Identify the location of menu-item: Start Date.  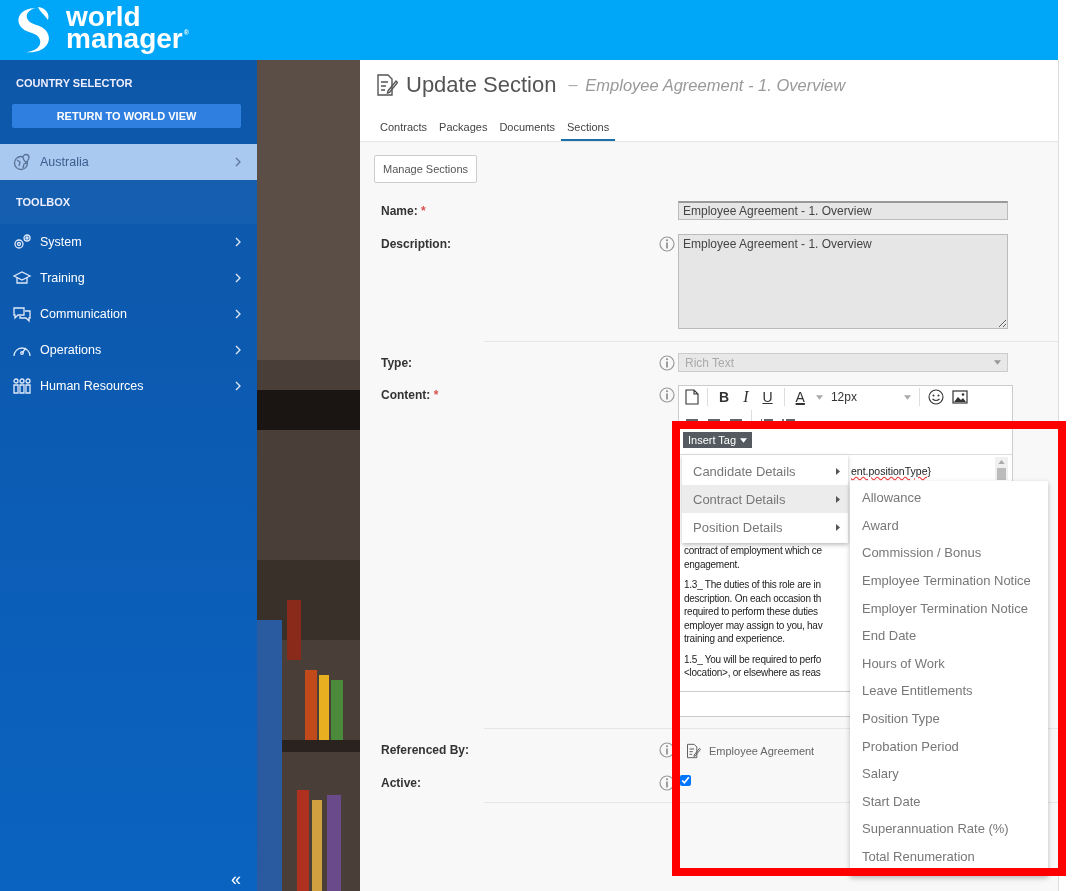
(949, 801).